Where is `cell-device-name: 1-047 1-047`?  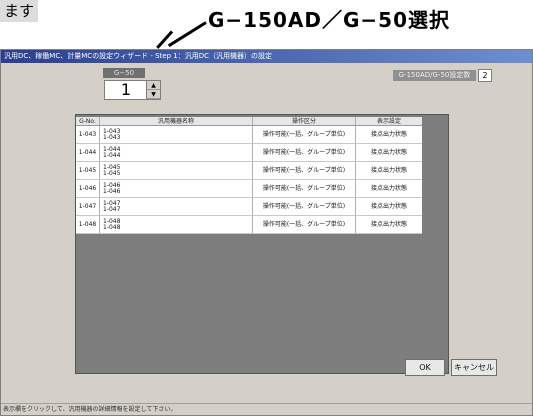
cell-device-name: 1-047 1-047 is located at coordinates (176, 206).